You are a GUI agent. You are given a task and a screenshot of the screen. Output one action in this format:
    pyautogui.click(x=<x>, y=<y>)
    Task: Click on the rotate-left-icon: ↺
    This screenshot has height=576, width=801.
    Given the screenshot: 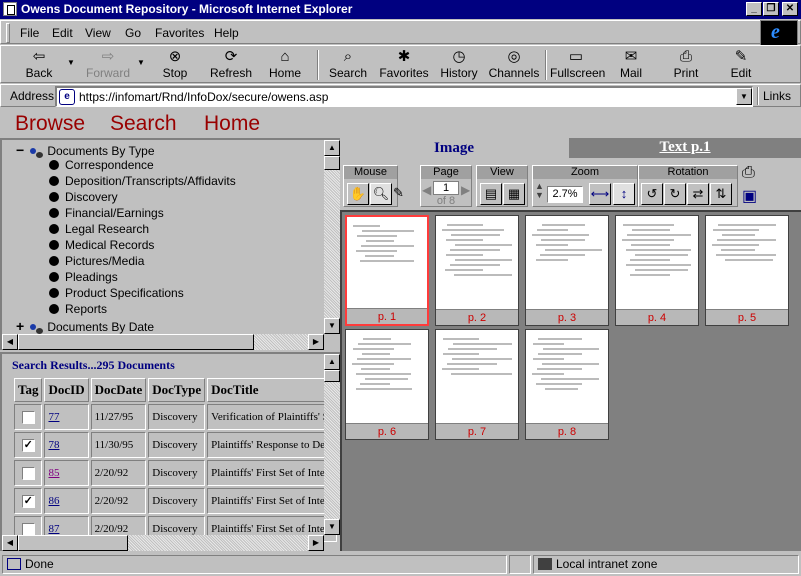 What is the action you would take?
    pyautogui.click(x=652, y=194)
    